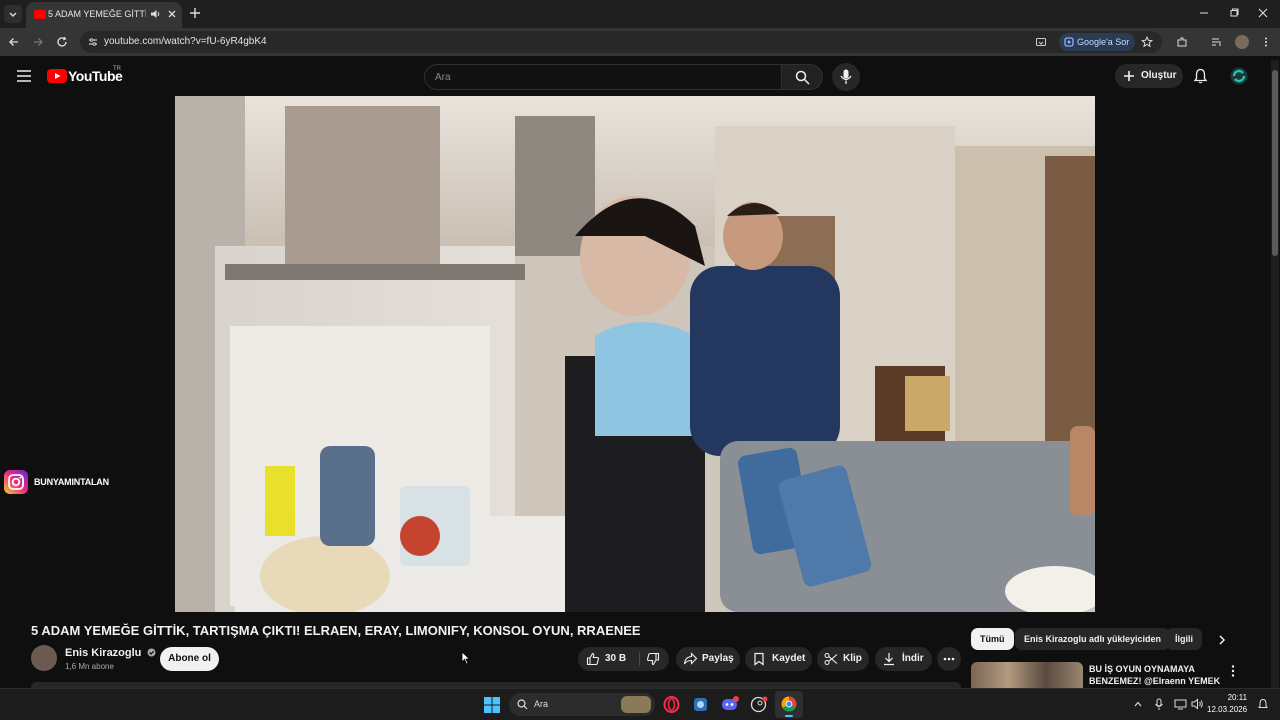 The width and height of the screenshot is (1280, 720). What do you see at coordinates (466, 658) in the screenshot?
I see `mouse-cursor-icon` at bounding box center [466, 658].